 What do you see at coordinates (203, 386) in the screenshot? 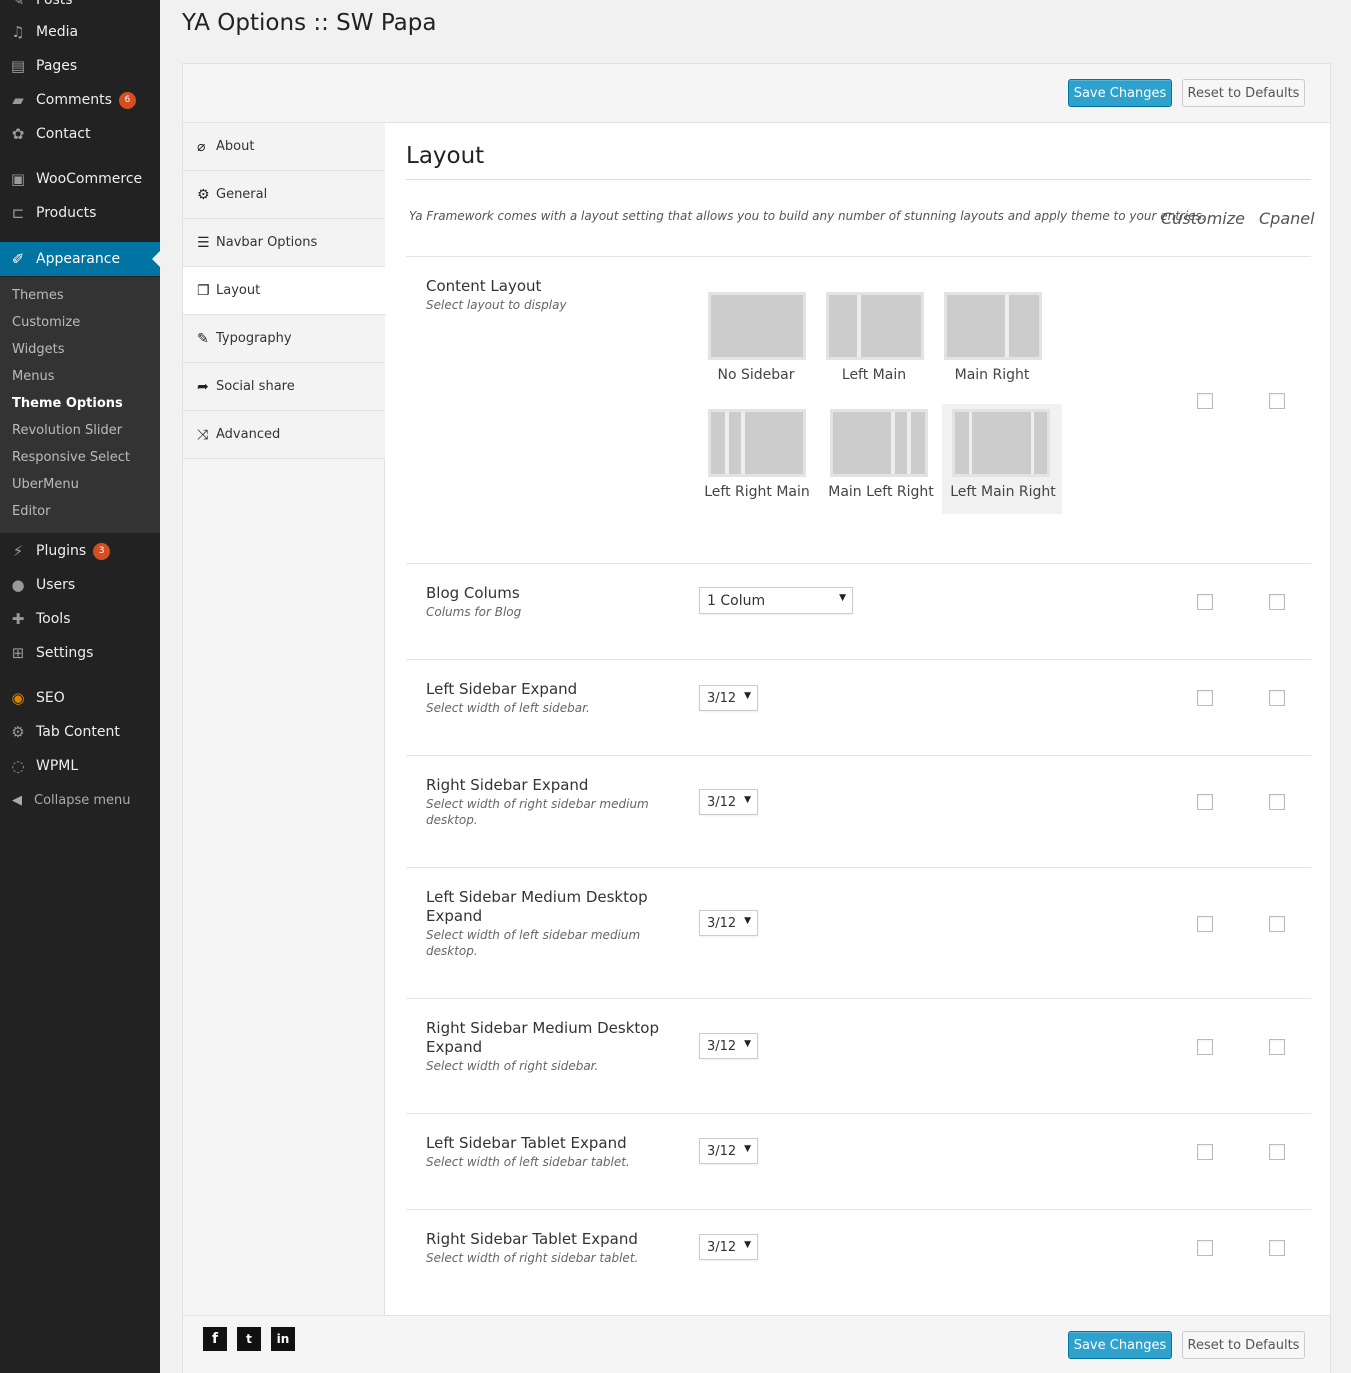
I see `share-icon: ➦` at bounding box center [203, 386].